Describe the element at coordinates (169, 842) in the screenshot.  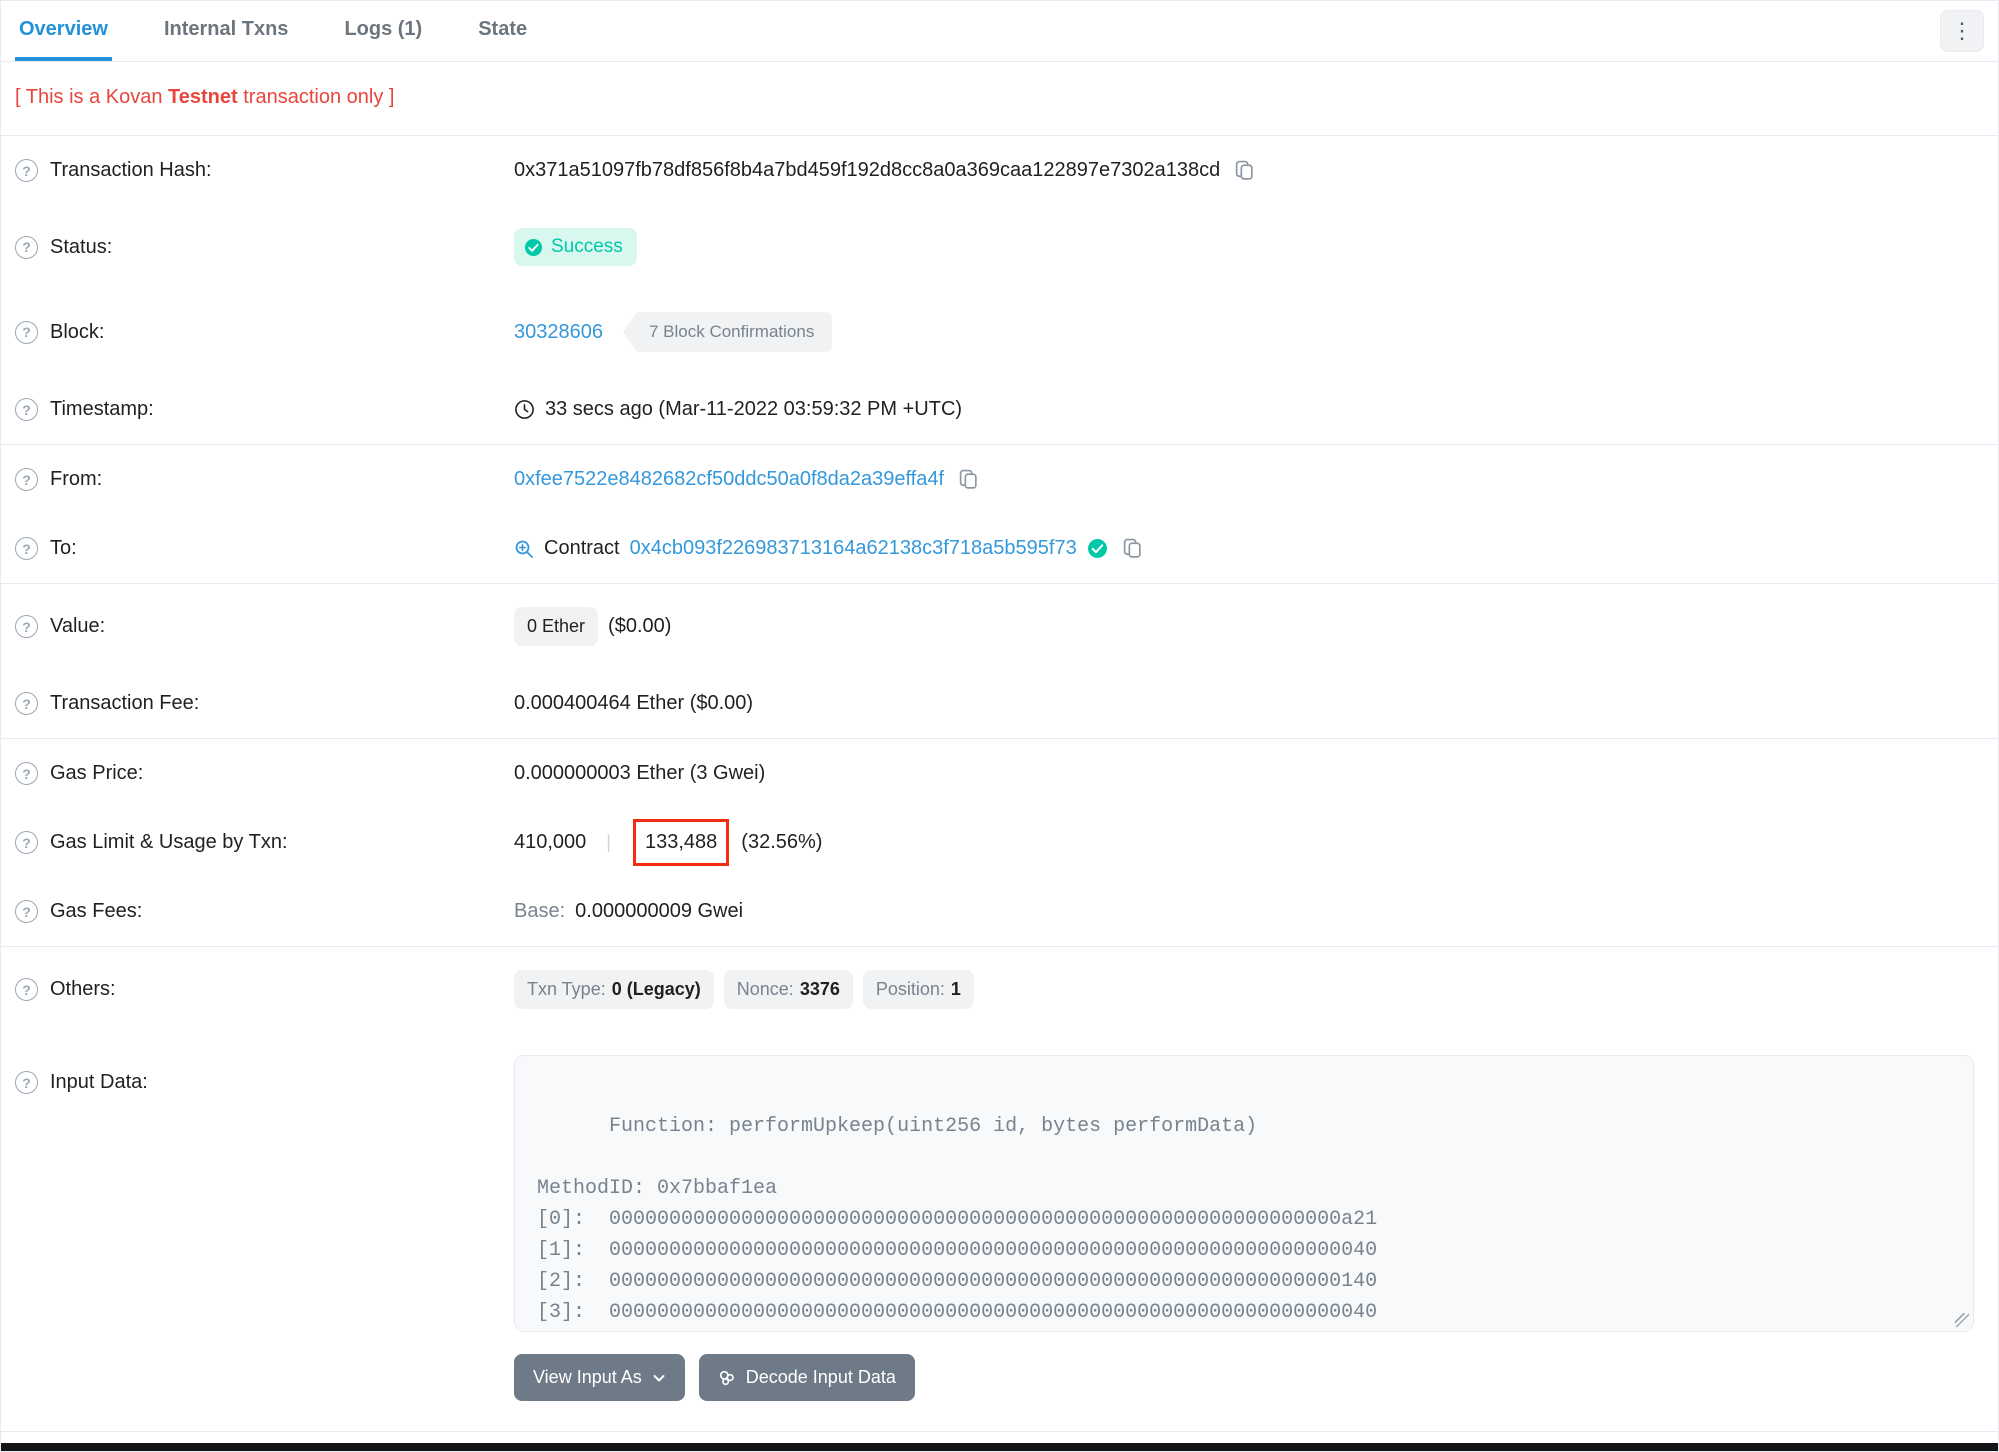
I see `gas-limit-label: Gas Limit & Usage by Txn:` at that location.